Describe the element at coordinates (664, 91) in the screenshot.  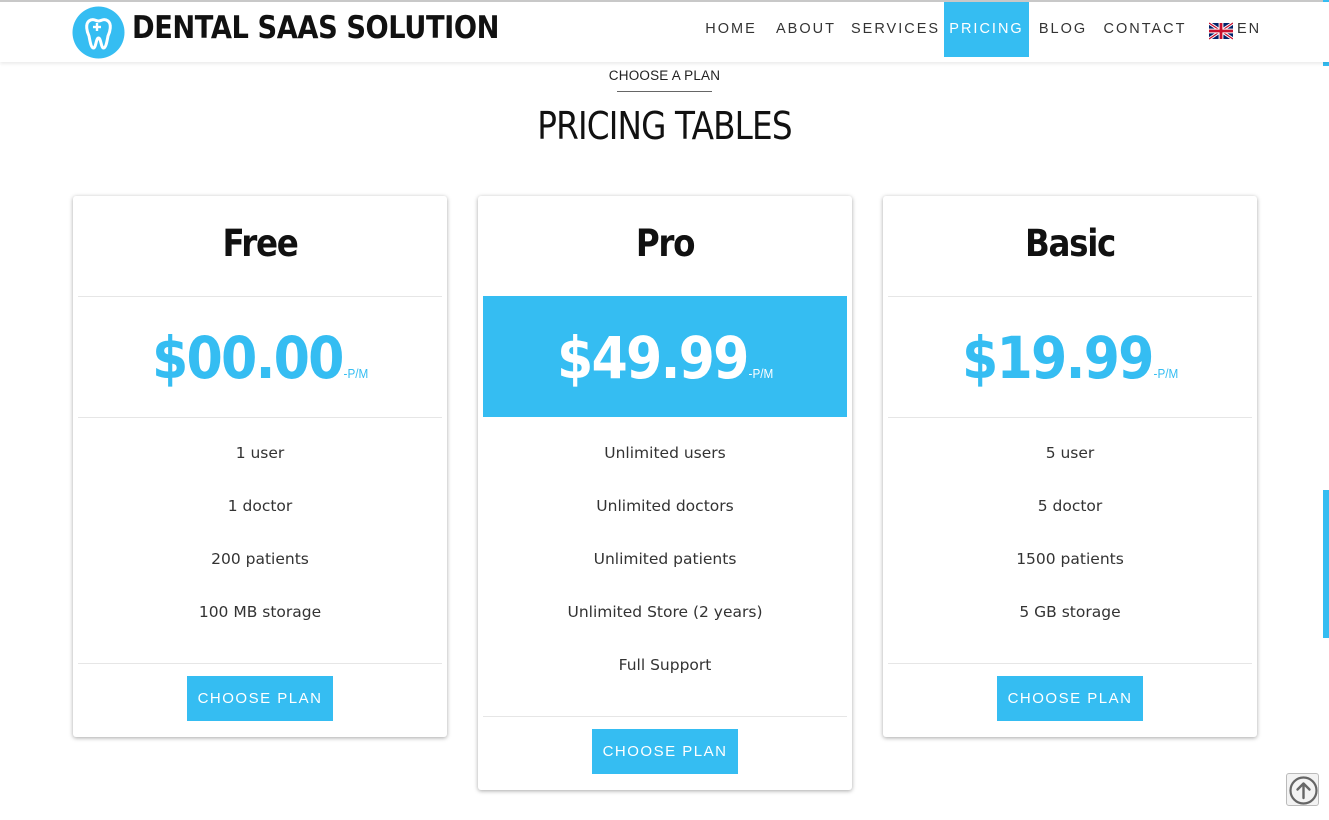
I see `eyebrow-underline` at that location.